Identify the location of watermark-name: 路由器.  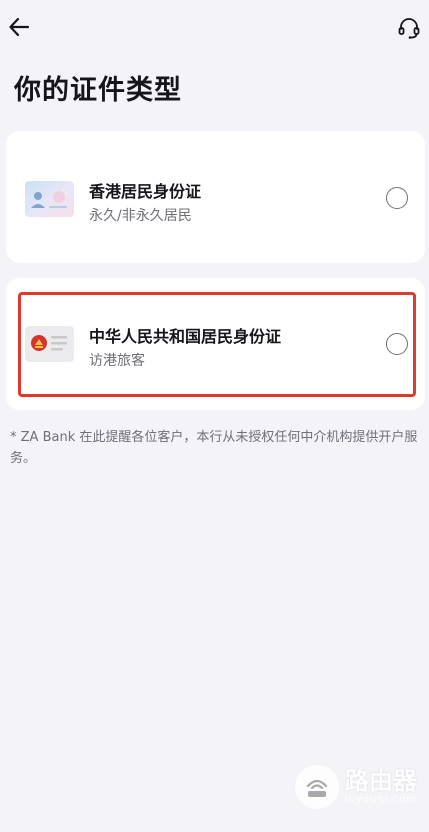
(380, 781).